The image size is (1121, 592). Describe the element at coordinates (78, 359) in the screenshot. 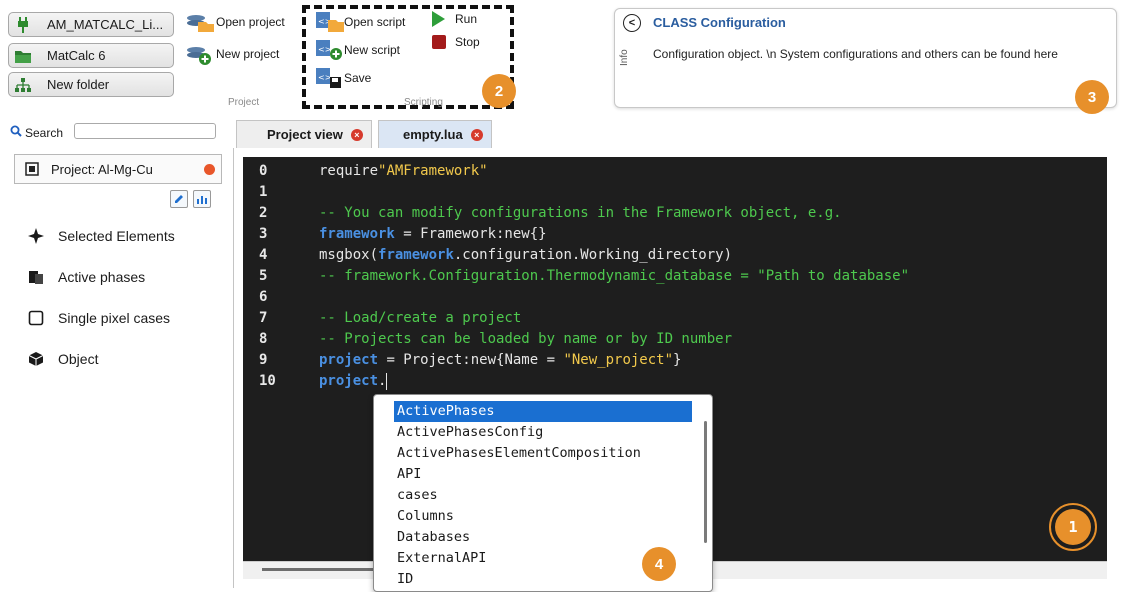

I see `sidebar-item-label: Object` at that location.